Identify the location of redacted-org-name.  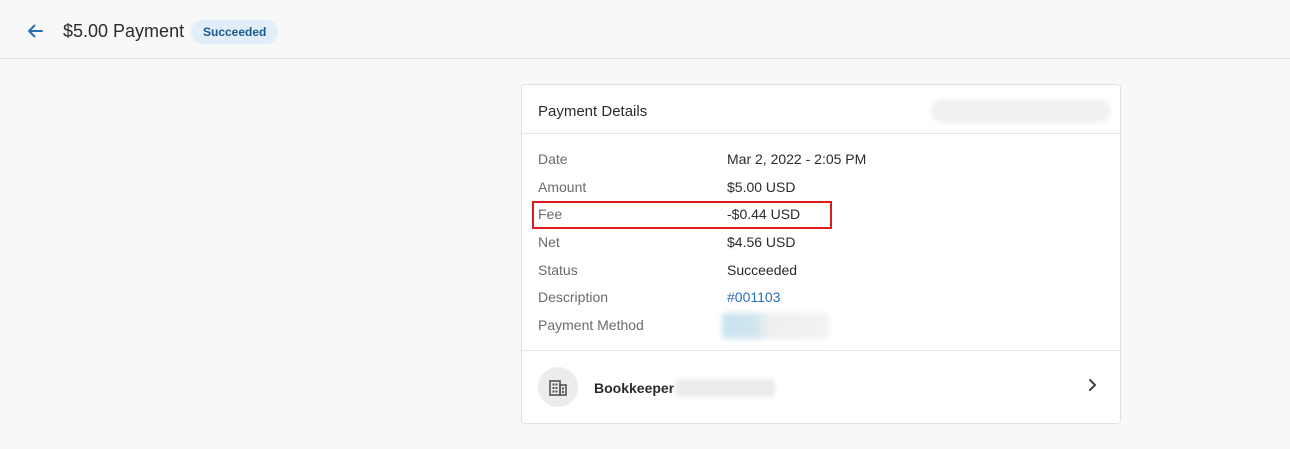
(725, 388).